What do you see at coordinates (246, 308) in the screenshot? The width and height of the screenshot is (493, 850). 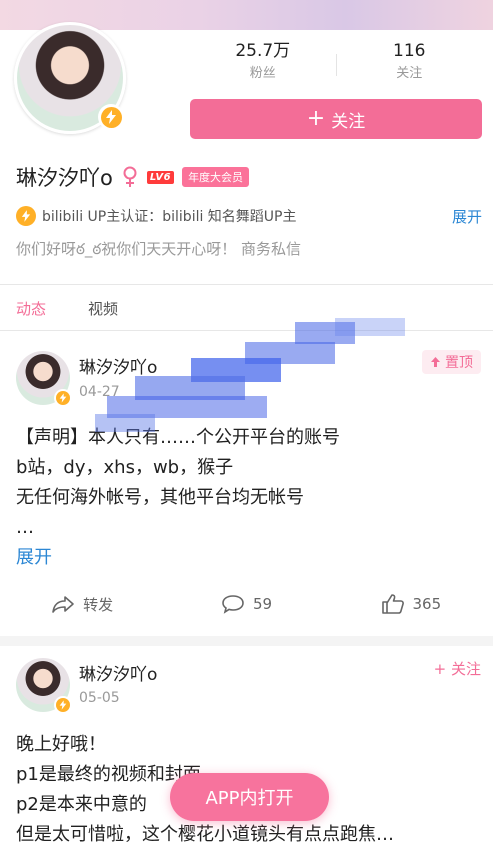 I see `tab-bar: 动态 视频` at bounding box center [246, 308].